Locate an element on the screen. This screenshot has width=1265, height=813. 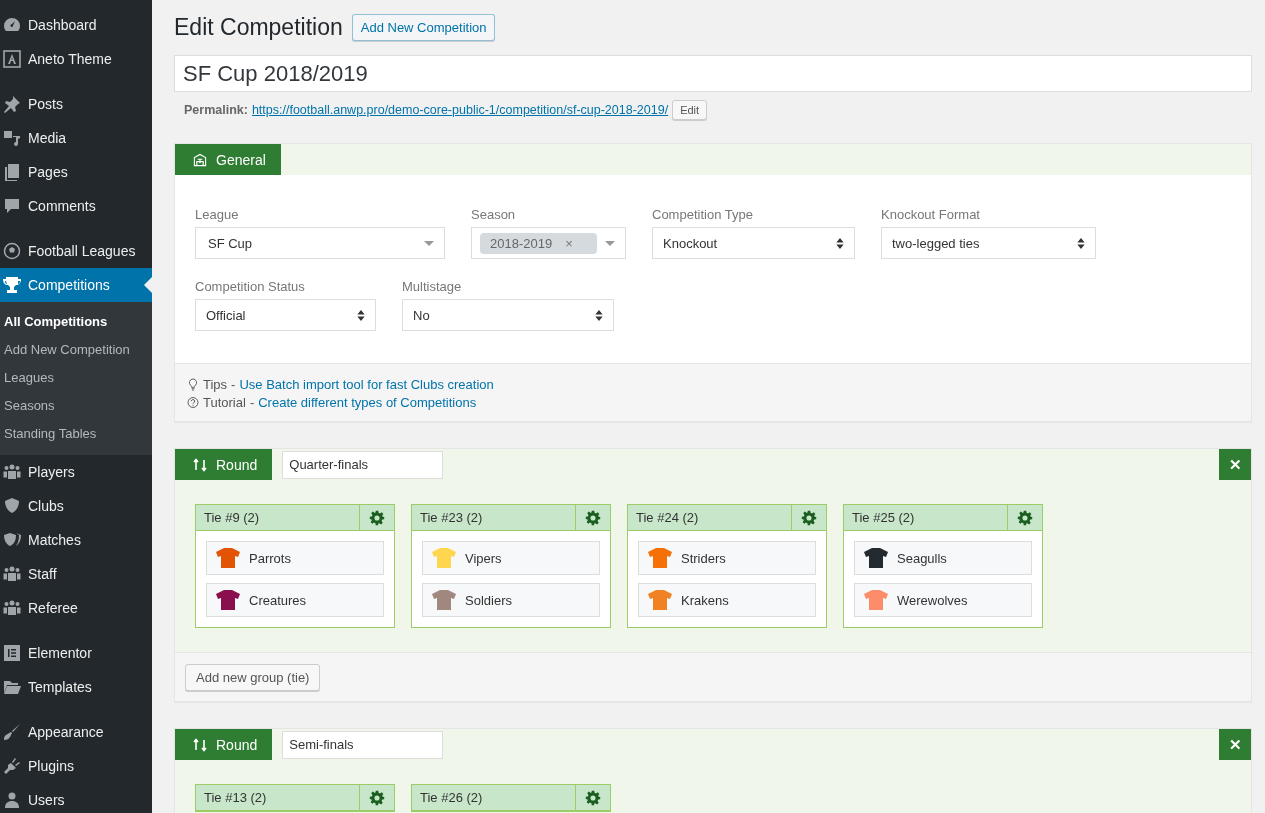
stadium-icon is located at coordinates (200, 159).